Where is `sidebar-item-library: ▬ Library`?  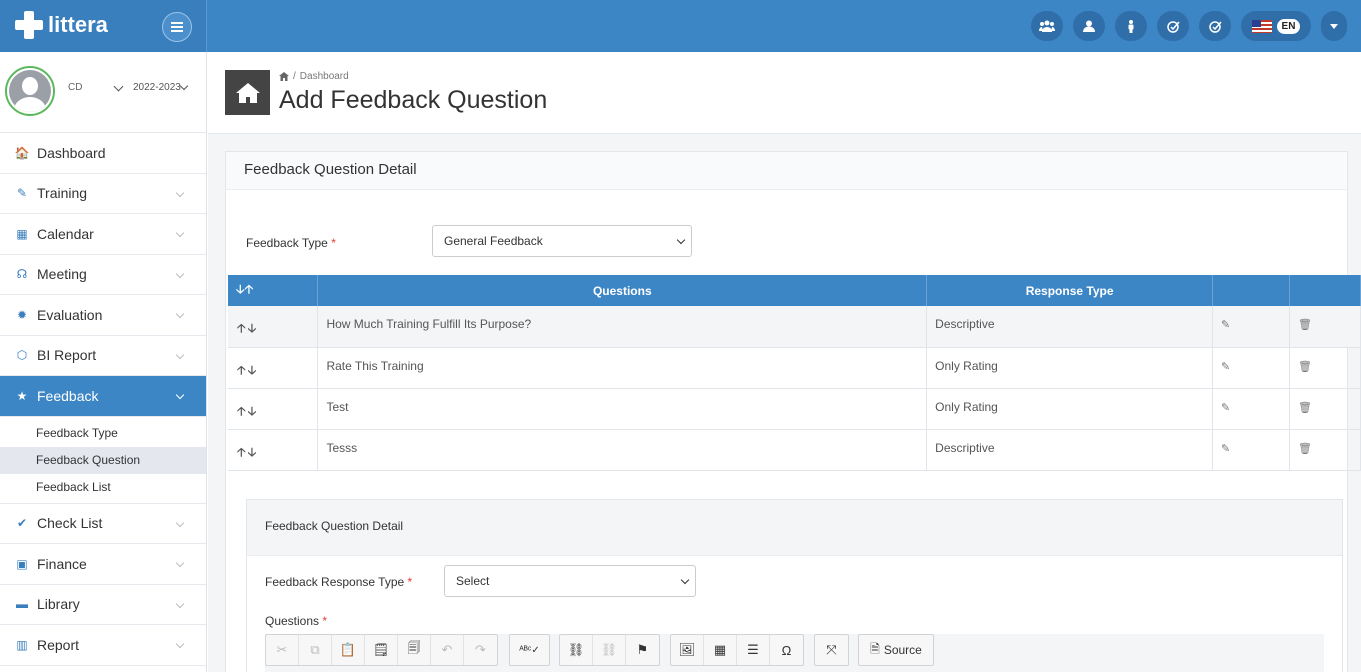
sidebar-item-library: ▬ Library is located at coordinates (103, 605).